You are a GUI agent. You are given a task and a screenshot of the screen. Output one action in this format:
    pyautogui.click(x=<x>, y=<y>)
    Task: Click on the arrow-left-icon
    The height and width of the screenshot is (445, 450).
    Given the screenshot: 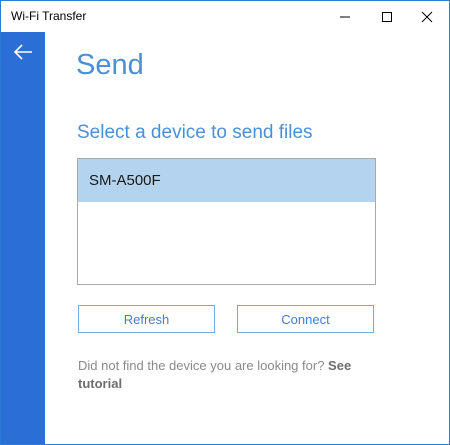 What is the action you would take?
    pyautogui.click(x=22, y=52)
    